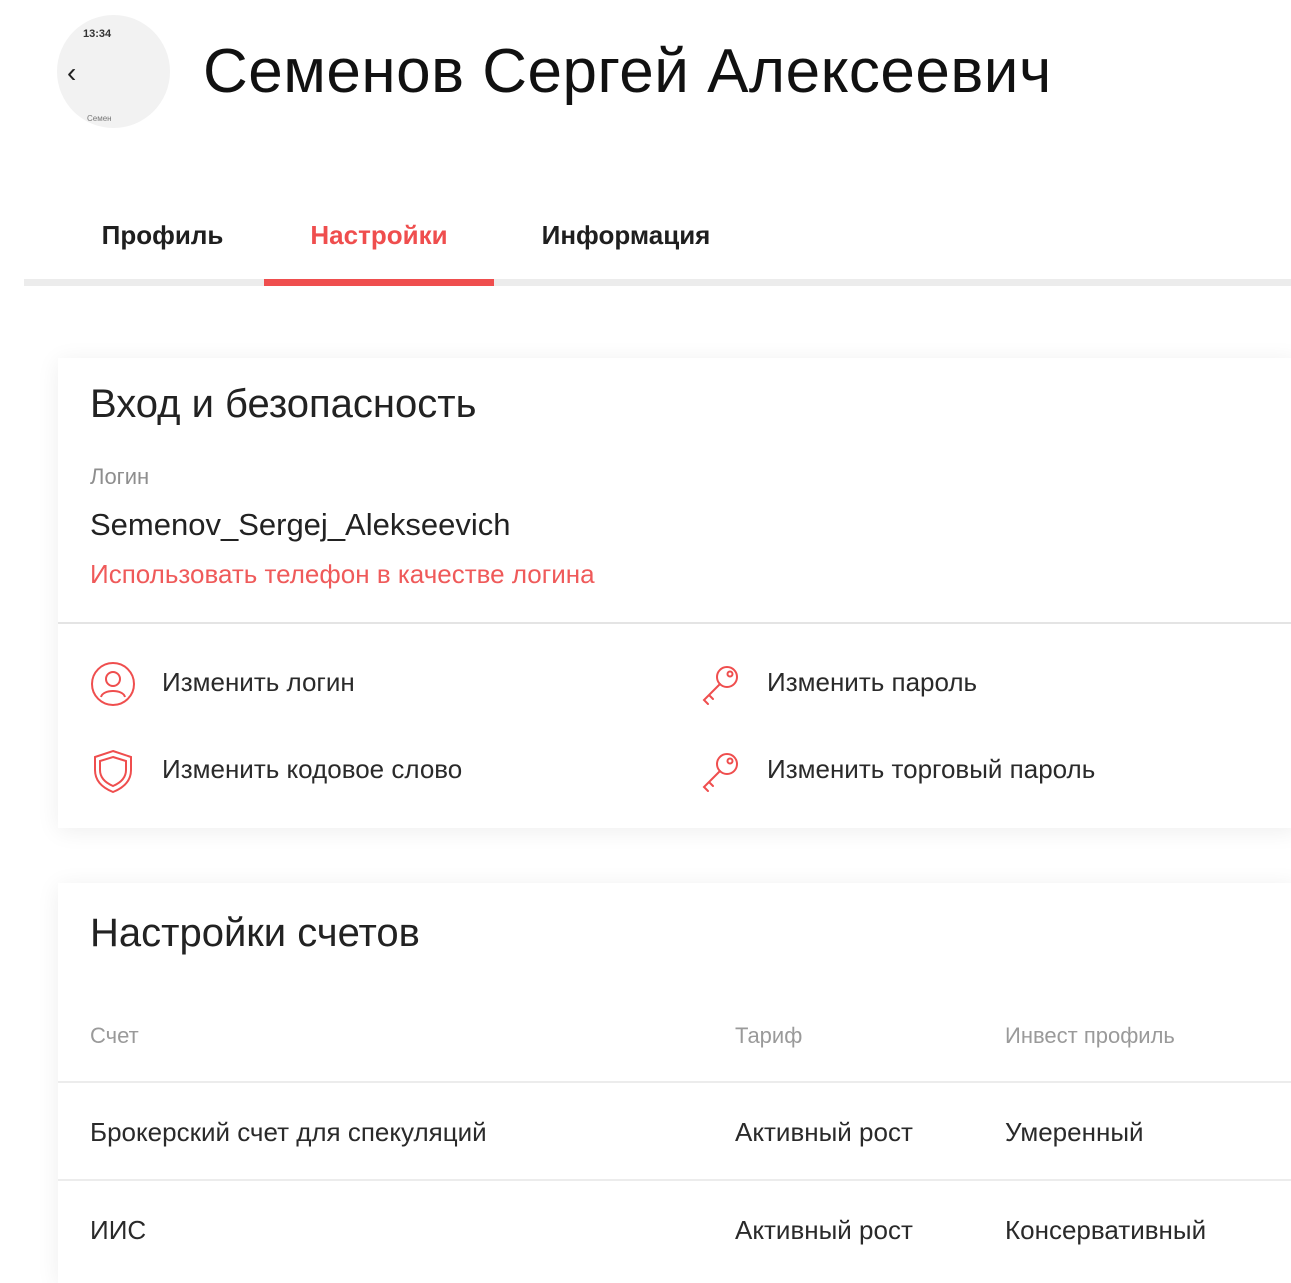 This screenshot has height=1283, width=1291. What do you see at coordinates (1106, 1230) in the screenshot?
I see `cell-invest-profile: Консервативный` at bounding box center [1106, 1230].